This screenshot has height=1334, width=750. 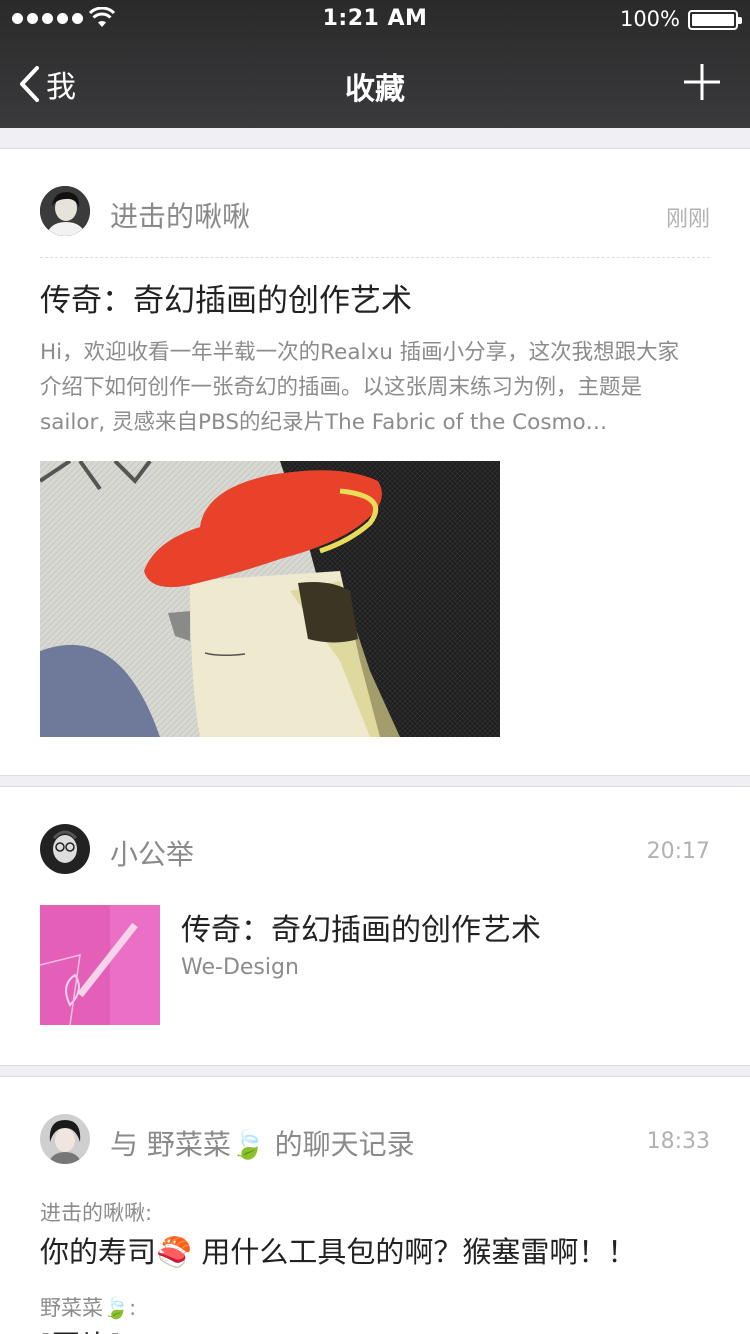 I want to click on article-illustration, so click(x=270, y=599).